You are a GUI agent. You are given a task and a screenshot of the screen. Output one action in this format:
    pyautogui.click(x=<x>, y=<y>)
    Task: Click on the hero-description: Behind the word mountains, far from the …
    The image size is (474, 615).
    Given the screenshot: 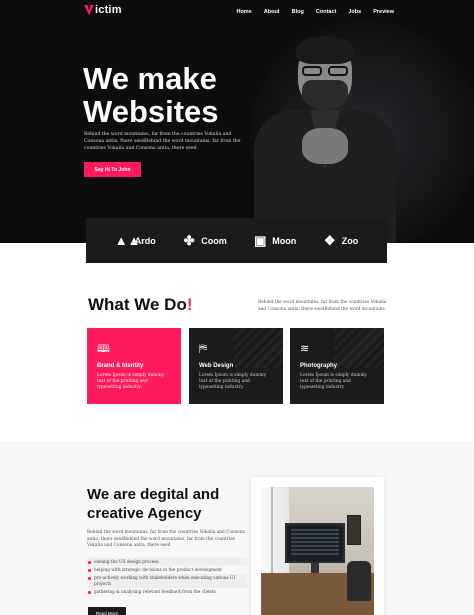 What is the action you would take?
    pyautogui.click(x=162, y=141)
    